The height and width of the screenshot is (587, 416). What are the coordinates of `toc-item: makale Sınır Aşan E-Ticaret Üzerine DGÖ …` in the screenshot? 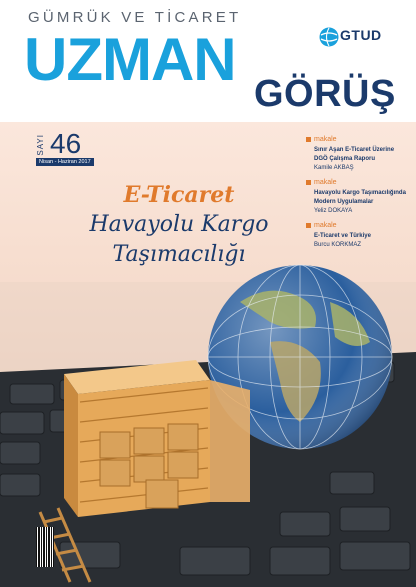 It's located at (356, 153).